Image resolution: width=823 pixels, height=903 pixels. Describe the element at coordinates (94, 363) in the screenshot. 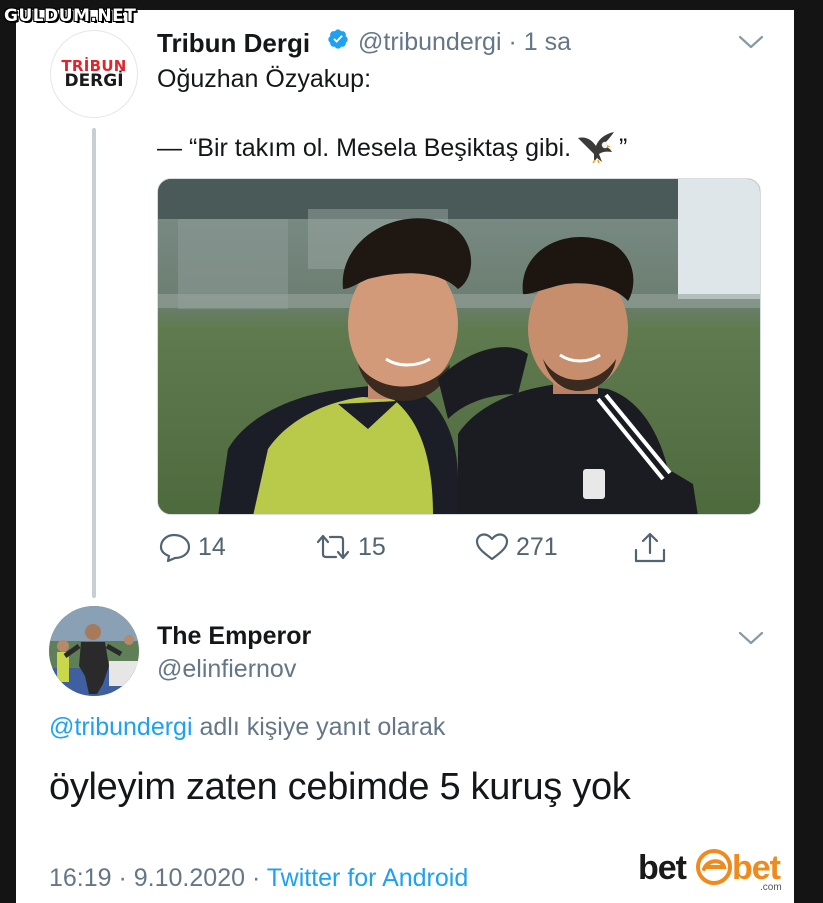

I see `thread-connector-line` at that location.